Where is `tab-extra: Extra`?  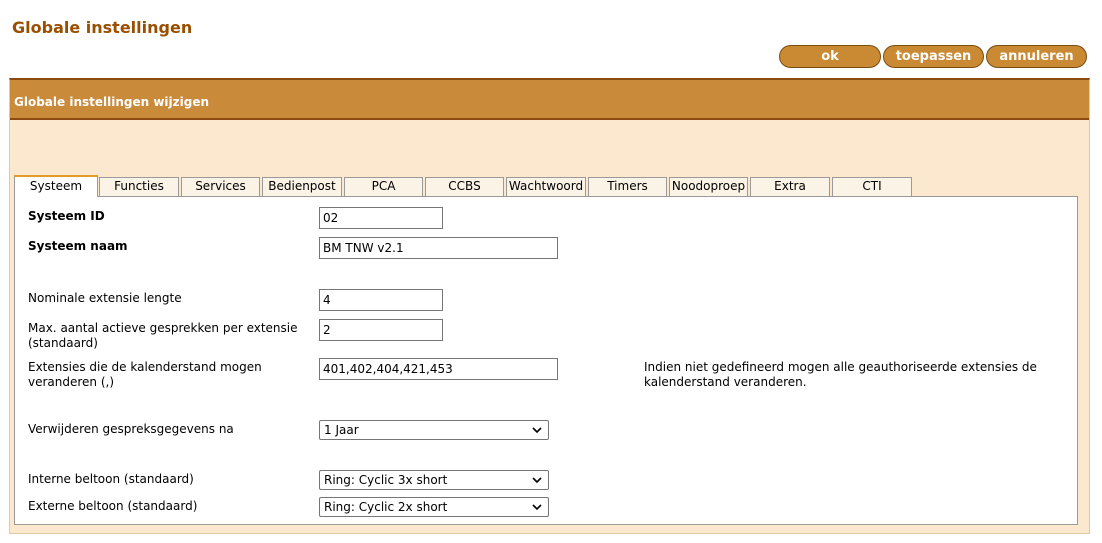
tab-extra: Extra is located at coordinates (790, 186).